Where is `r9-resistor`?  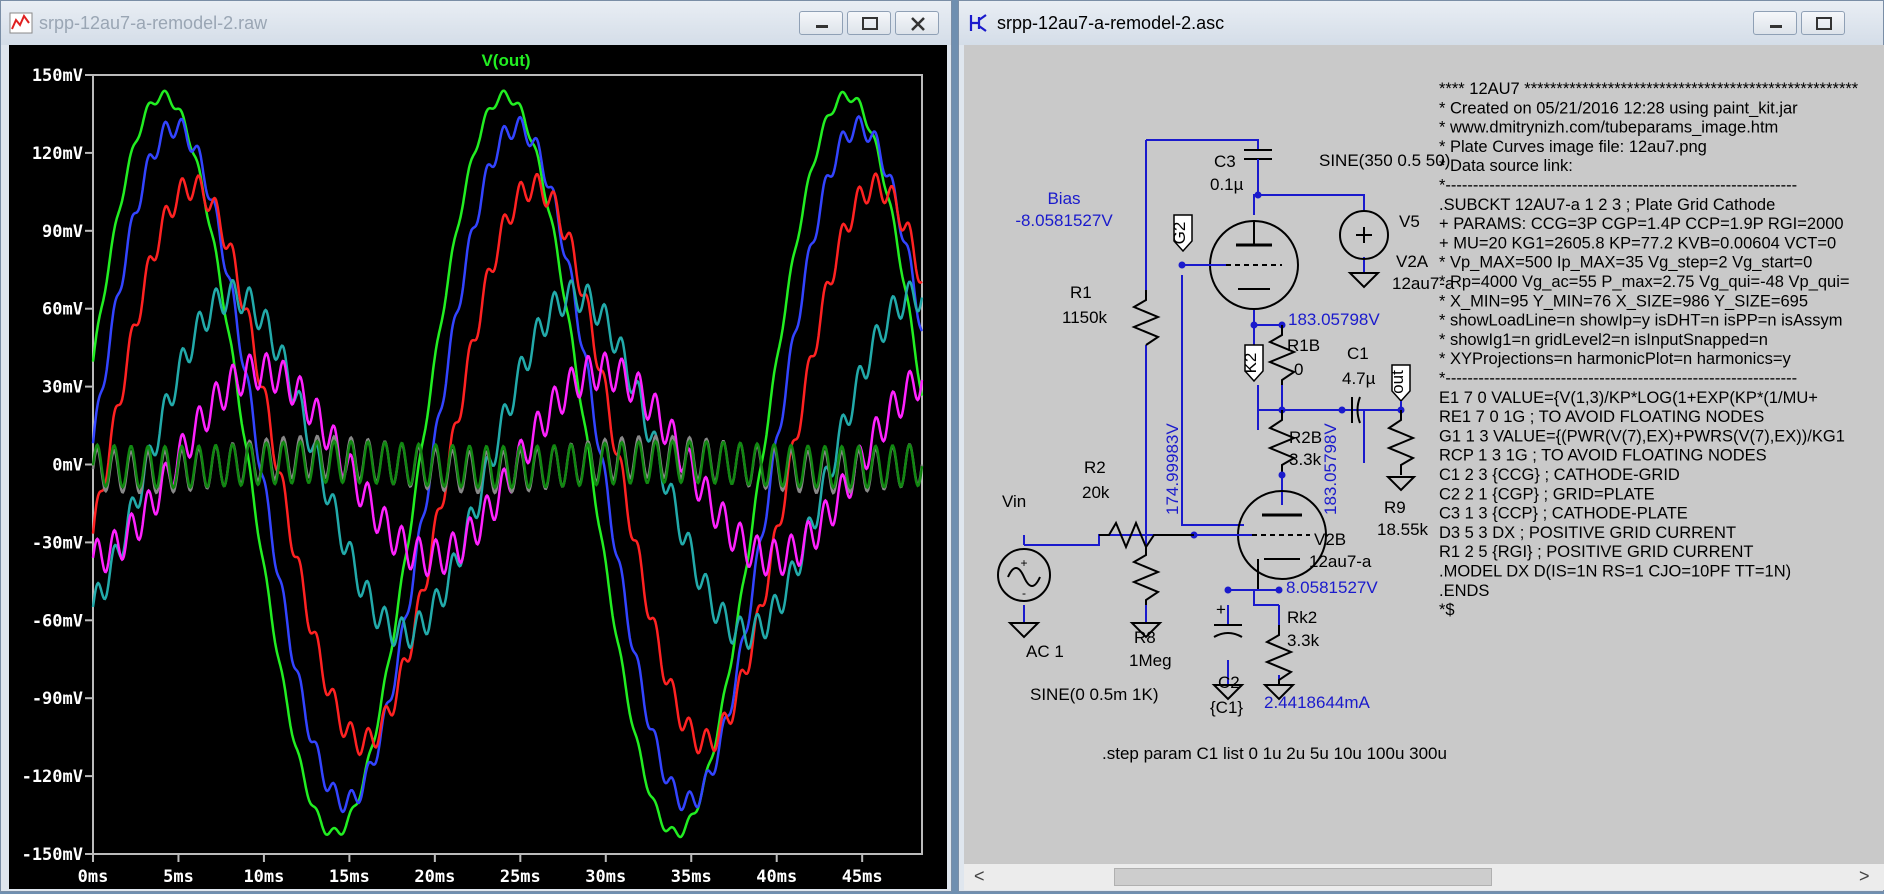 r9-resistor is located at coordinates (1401, 442).